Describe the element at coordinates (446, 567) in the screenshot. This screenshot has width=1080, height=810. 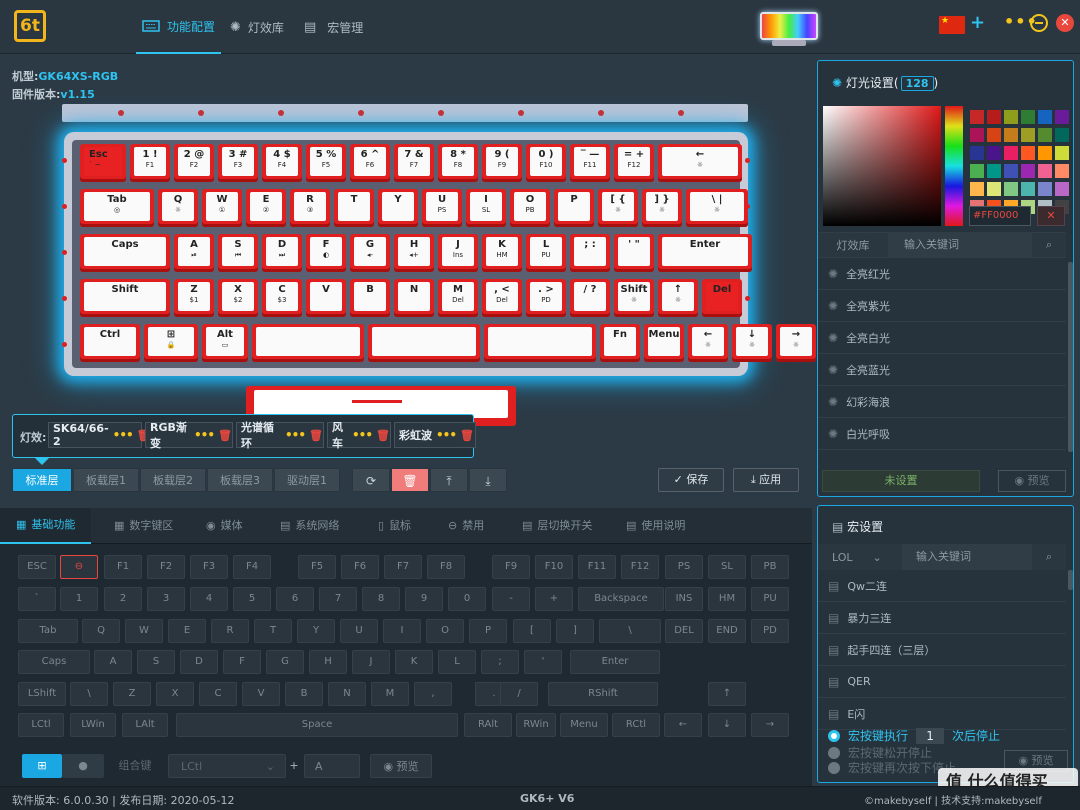
I see `vkey-f8: F8` at that location.